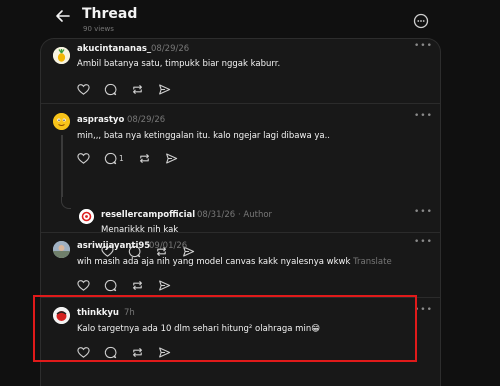  What do you see at coordinates (168, 246) in the screenshot?
I see `post-date: 09/01/26` at bounding box center [168, 246].